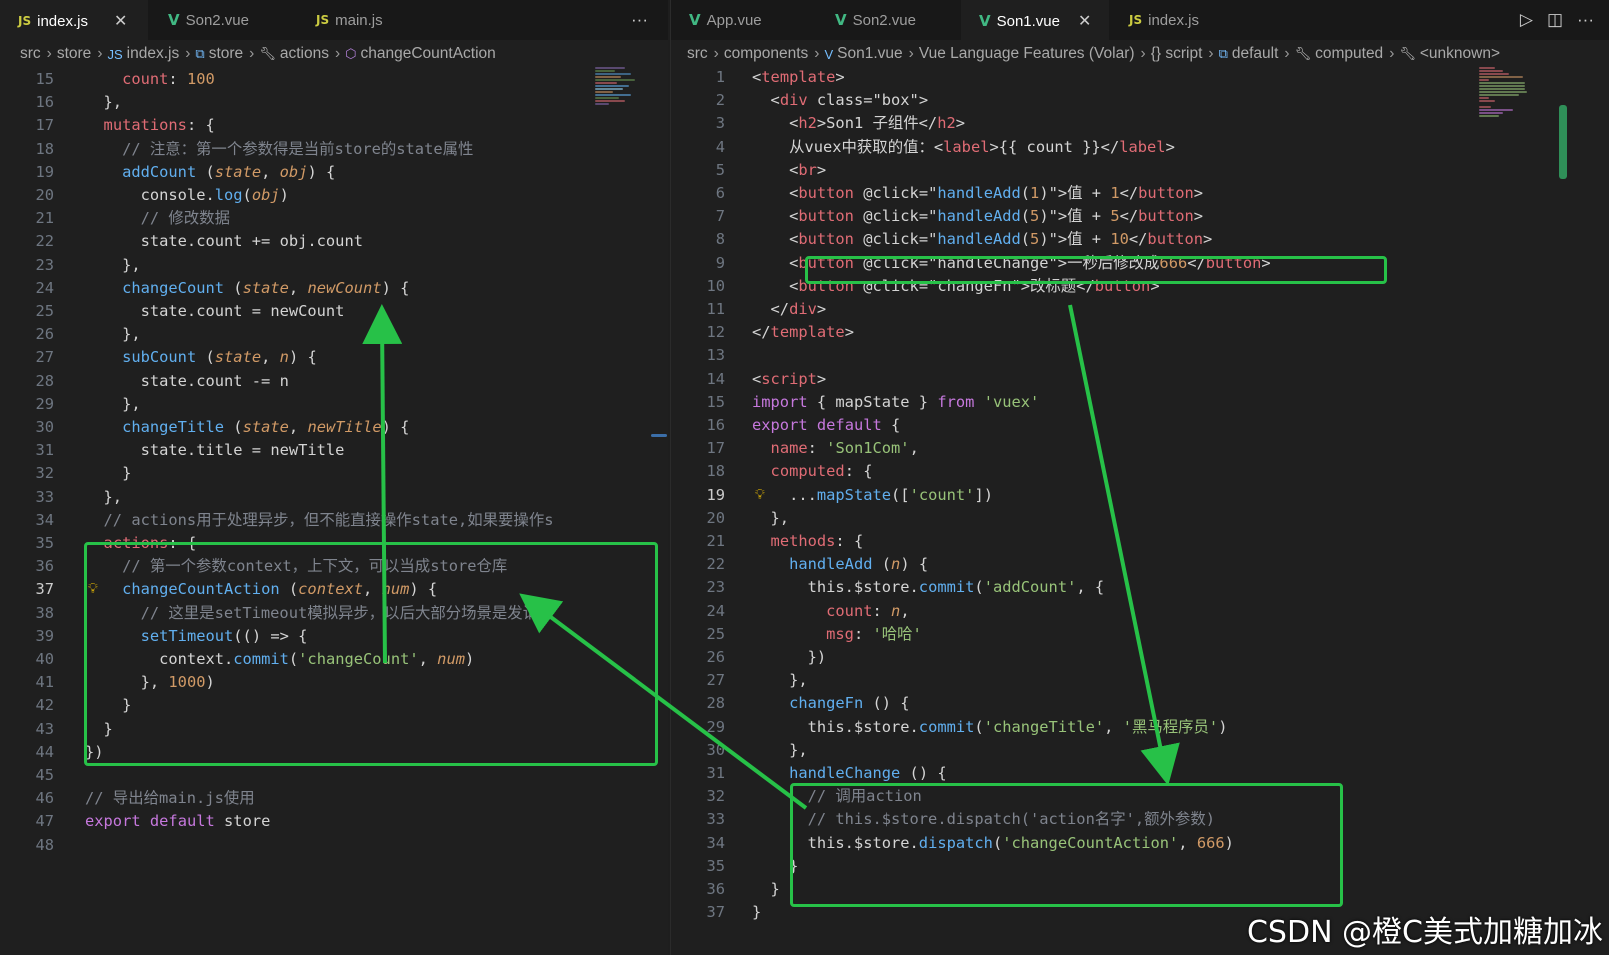 This screenshot has height=955, width=1609. What do you see at coordinates (334, 334) in the screenshot?
I see `code-line: 26 },` at bounding box center [334, 334].